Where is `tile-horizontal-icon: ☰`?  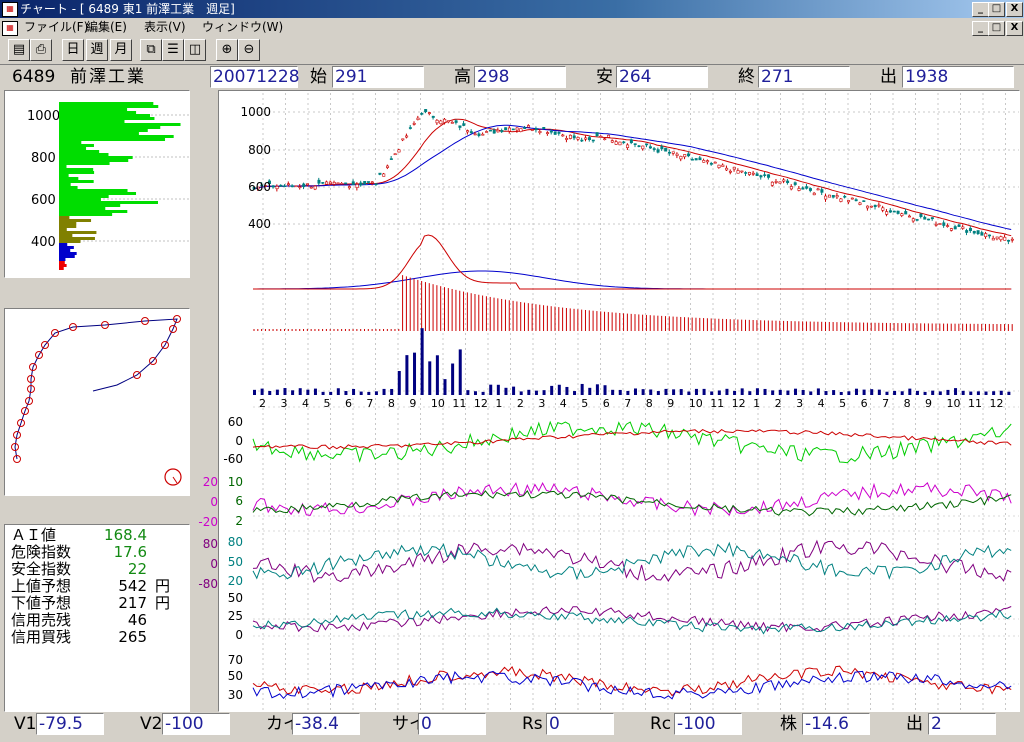 tile-horizontal-icon: ☰ is located at coordinates (173, 50).